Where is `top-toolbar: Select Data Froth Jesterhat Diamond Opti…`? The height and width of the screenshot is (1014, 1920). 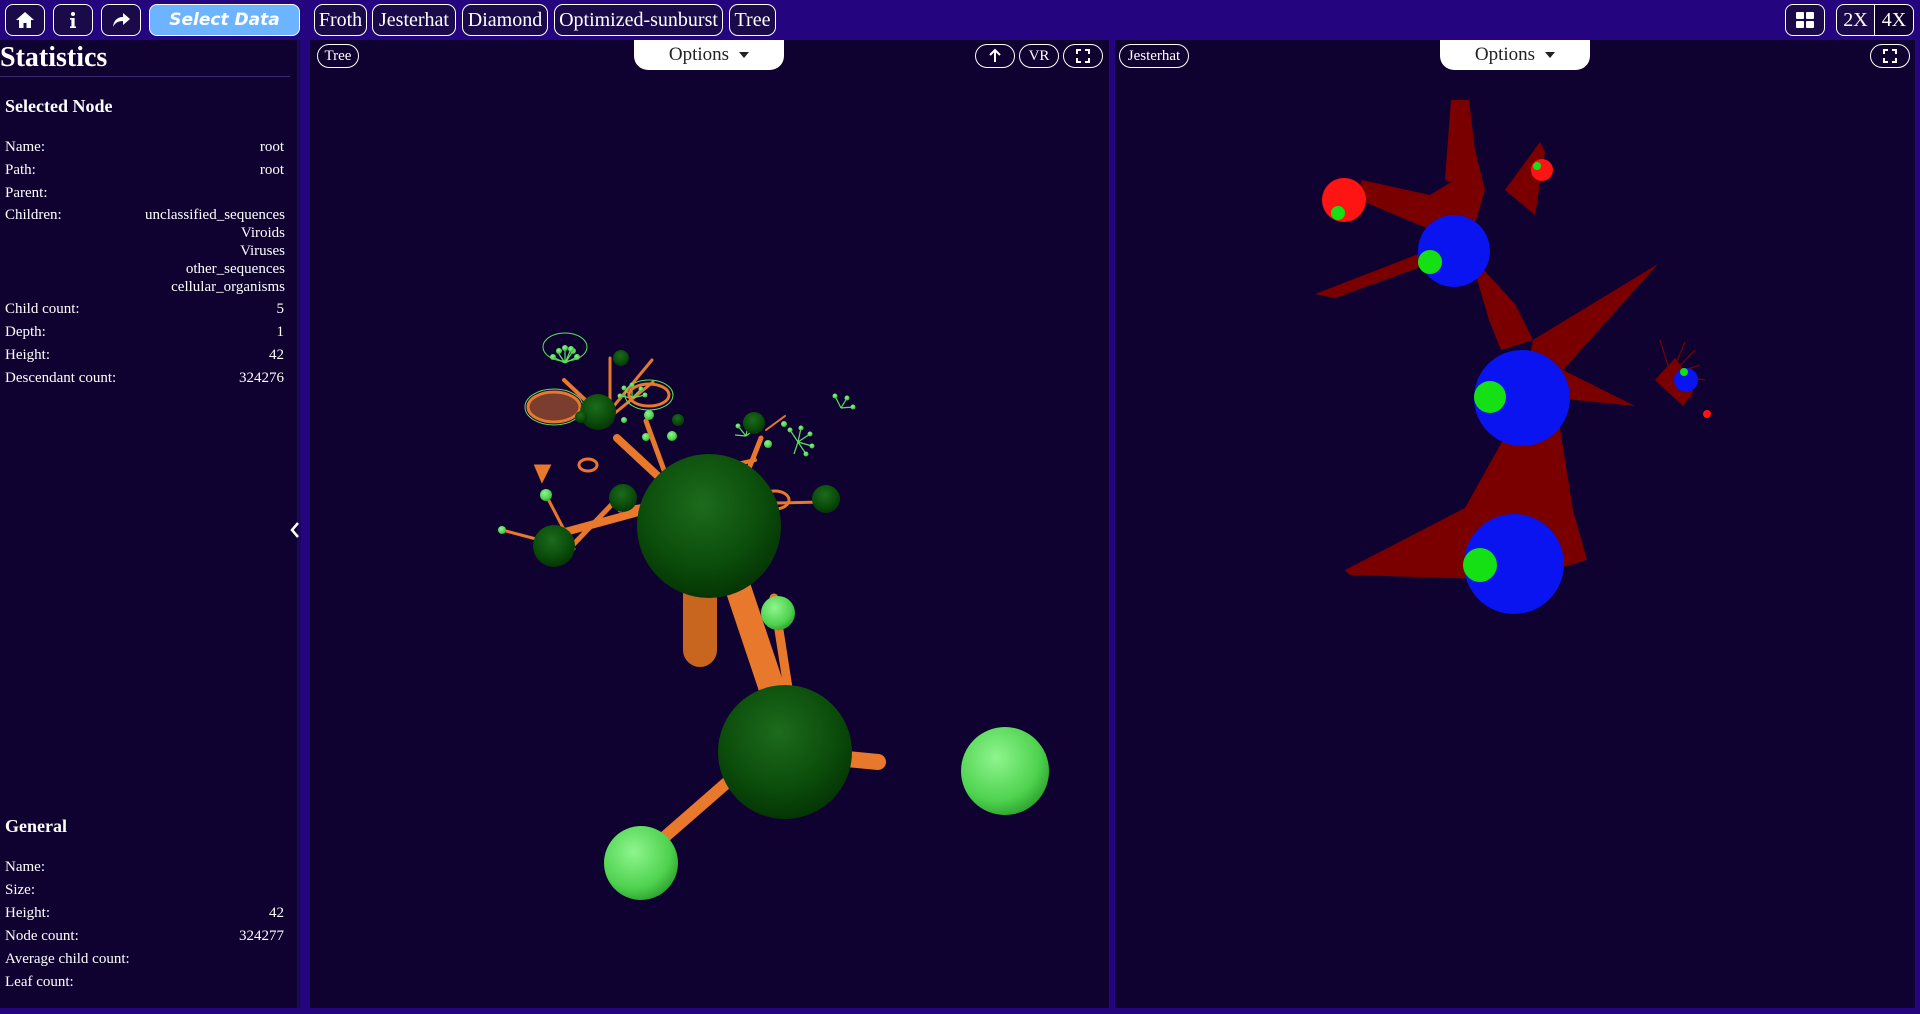 top-toolbar: Select Data Froth Jesterhat Diamond Opti… is located at coordinates (960, 20).